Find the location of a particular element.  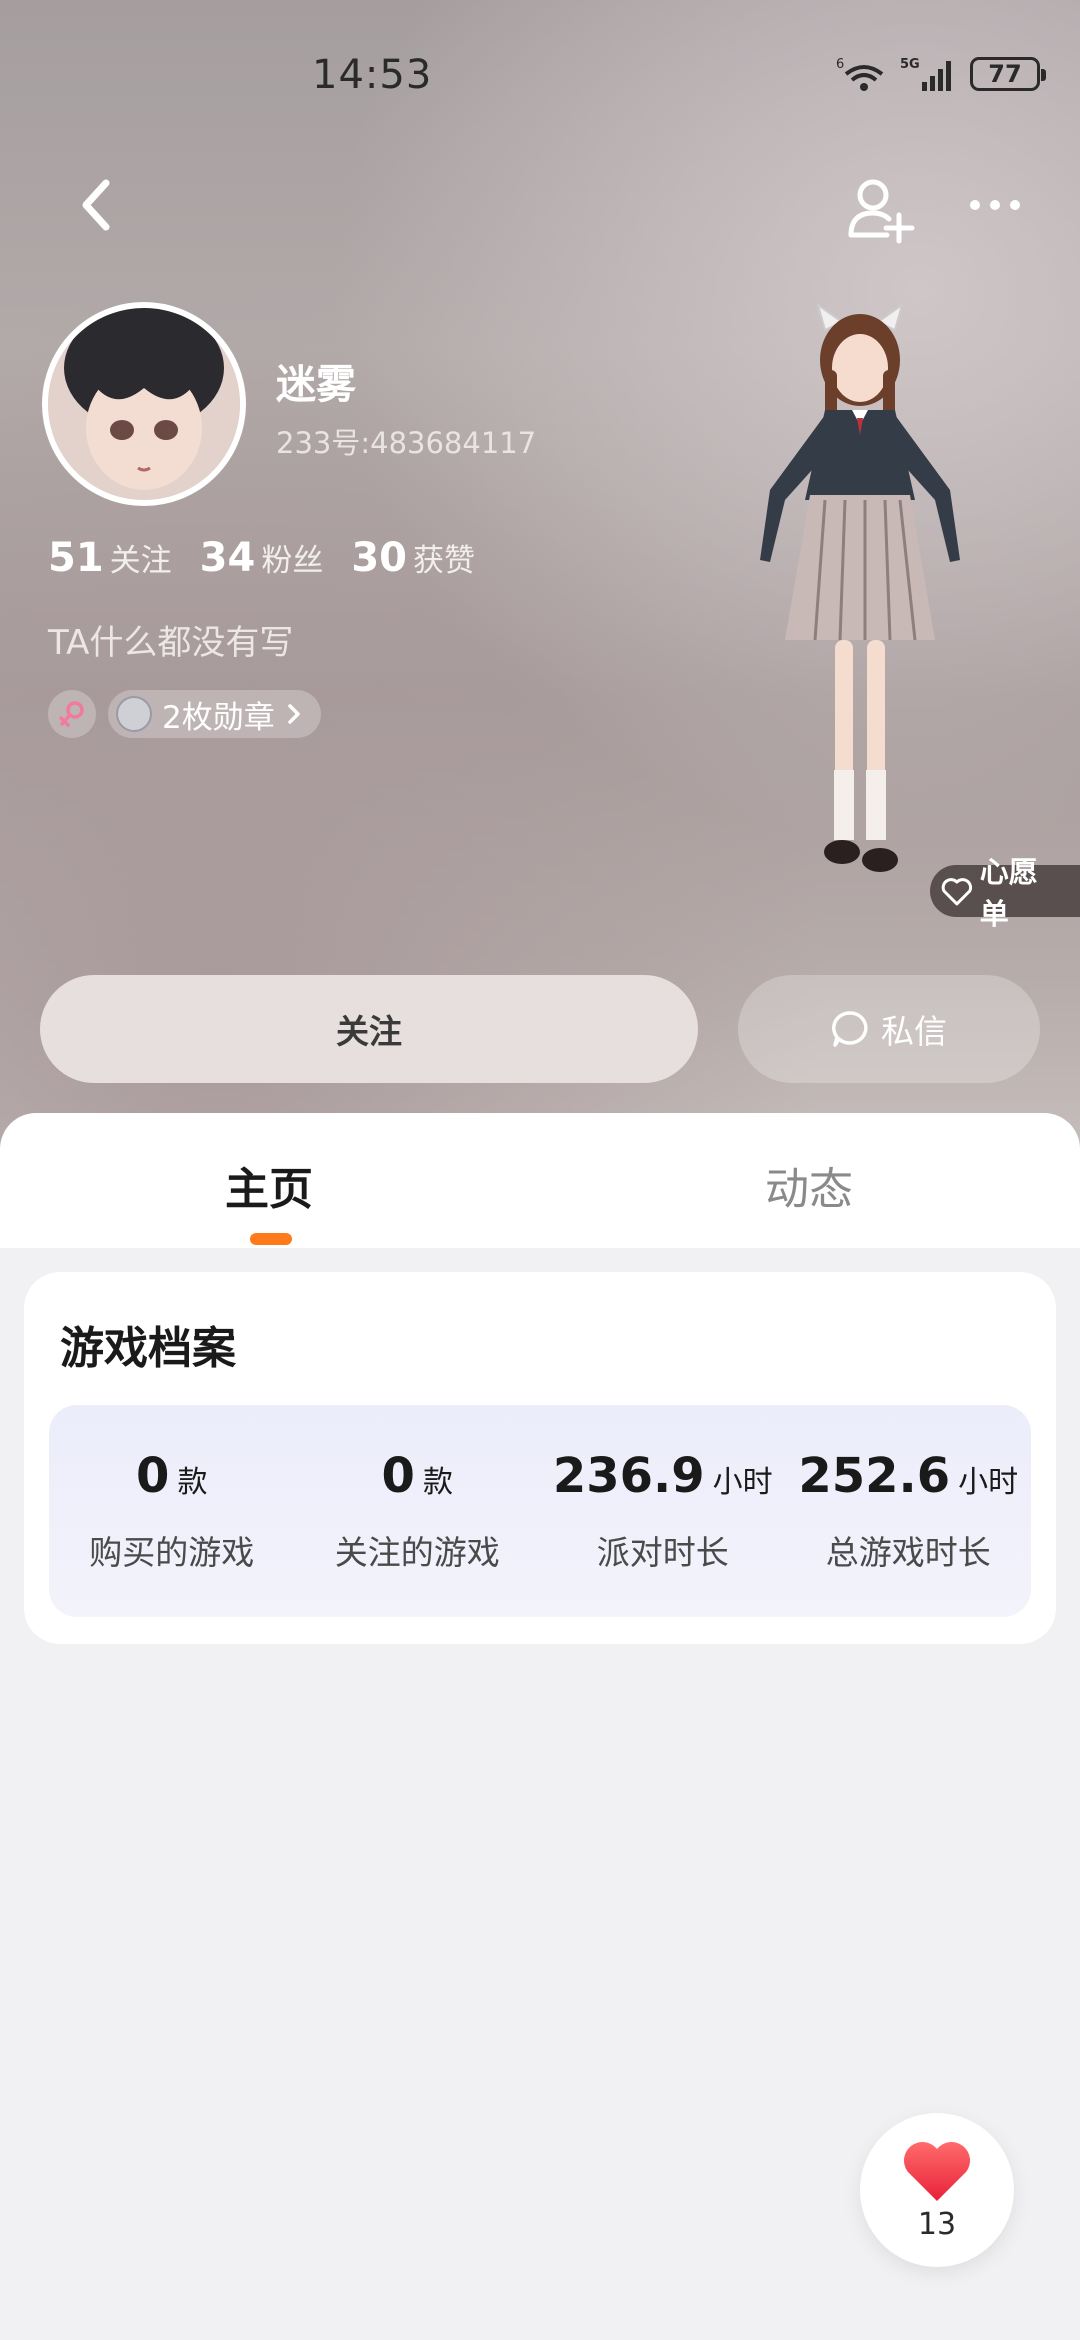

stat-label: 总游戏时长 is located at coordinates (908, 1552).